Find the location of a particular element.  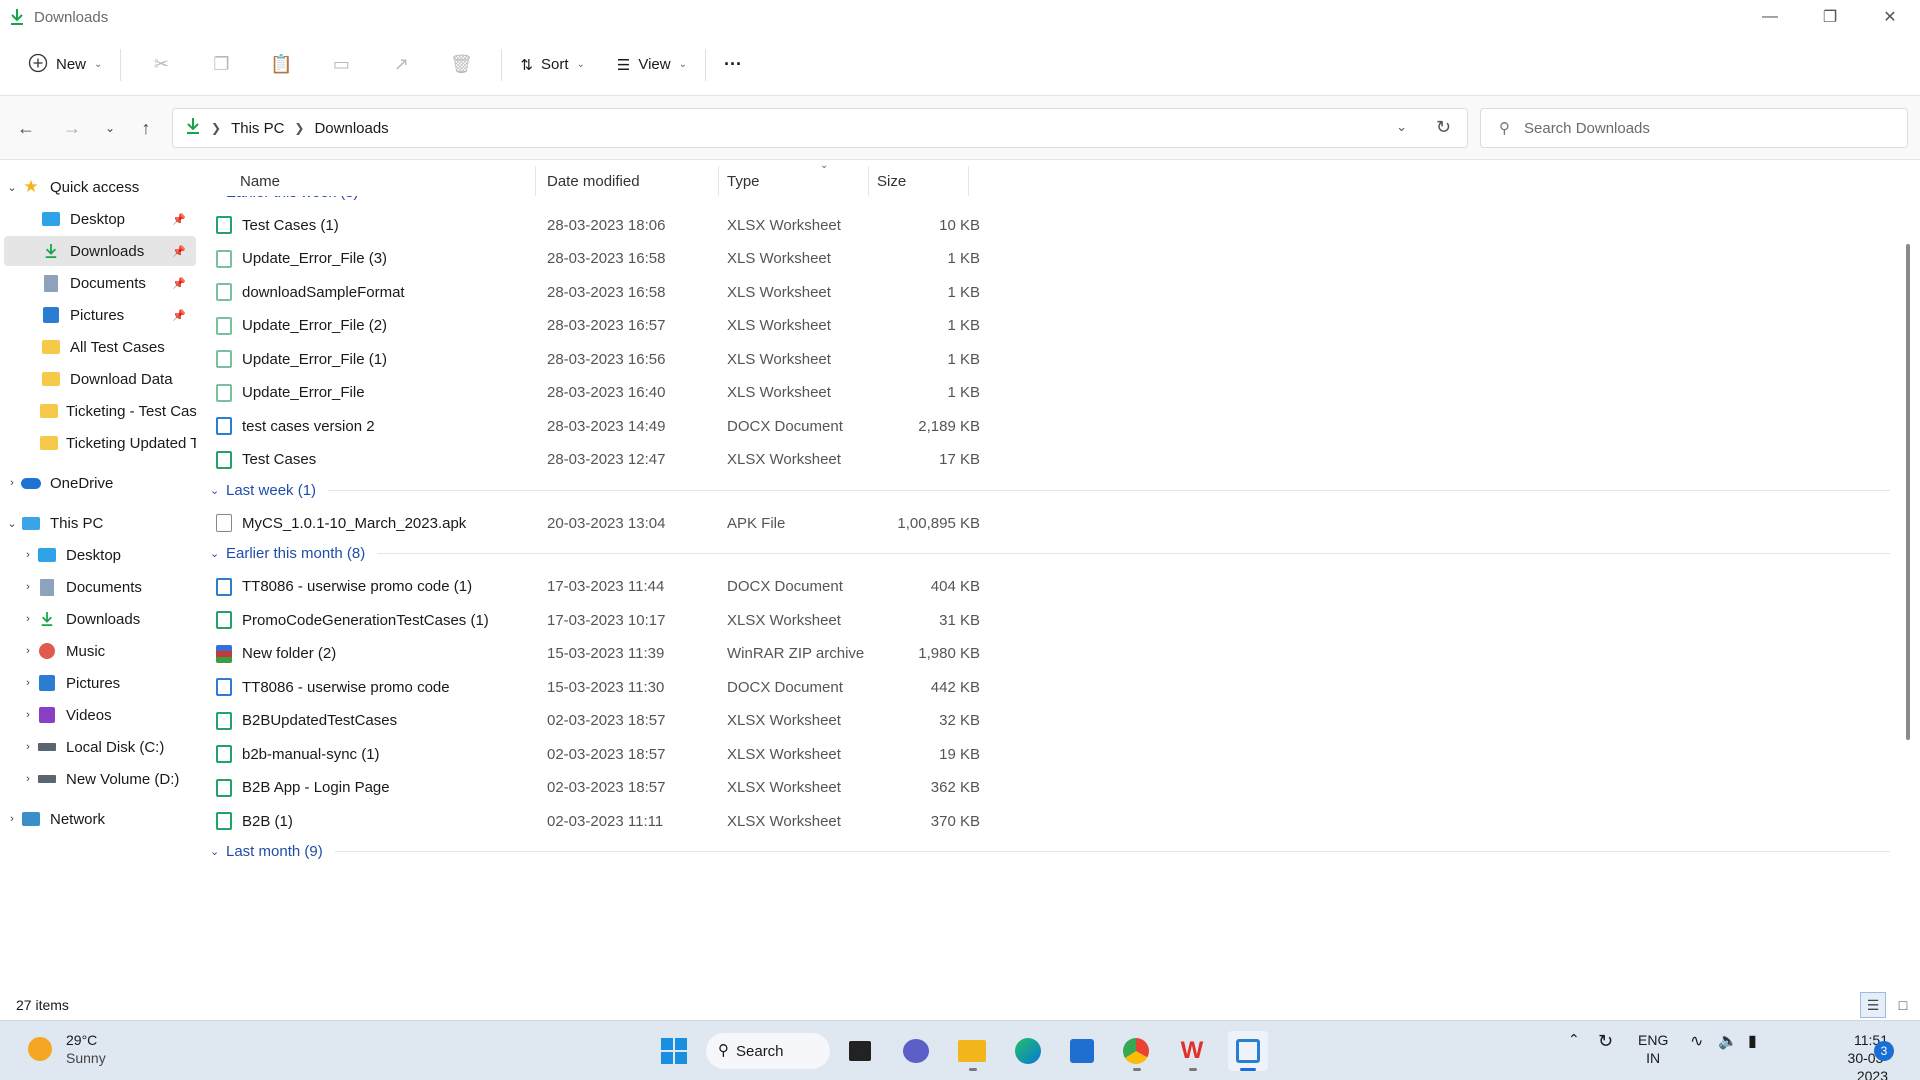

wifi-icon: ∿ is located at coordinates (1696, 1041).